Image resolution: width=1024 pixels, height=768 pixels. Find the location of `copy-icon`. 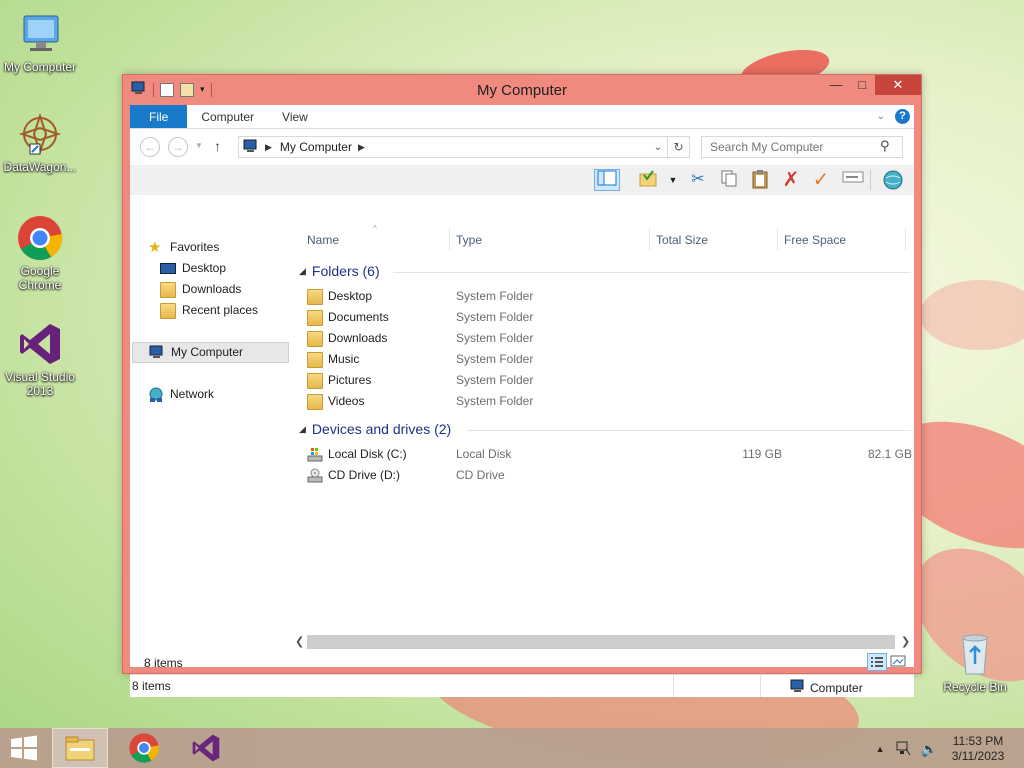

copy-icon is located at coordinates (729, 180).